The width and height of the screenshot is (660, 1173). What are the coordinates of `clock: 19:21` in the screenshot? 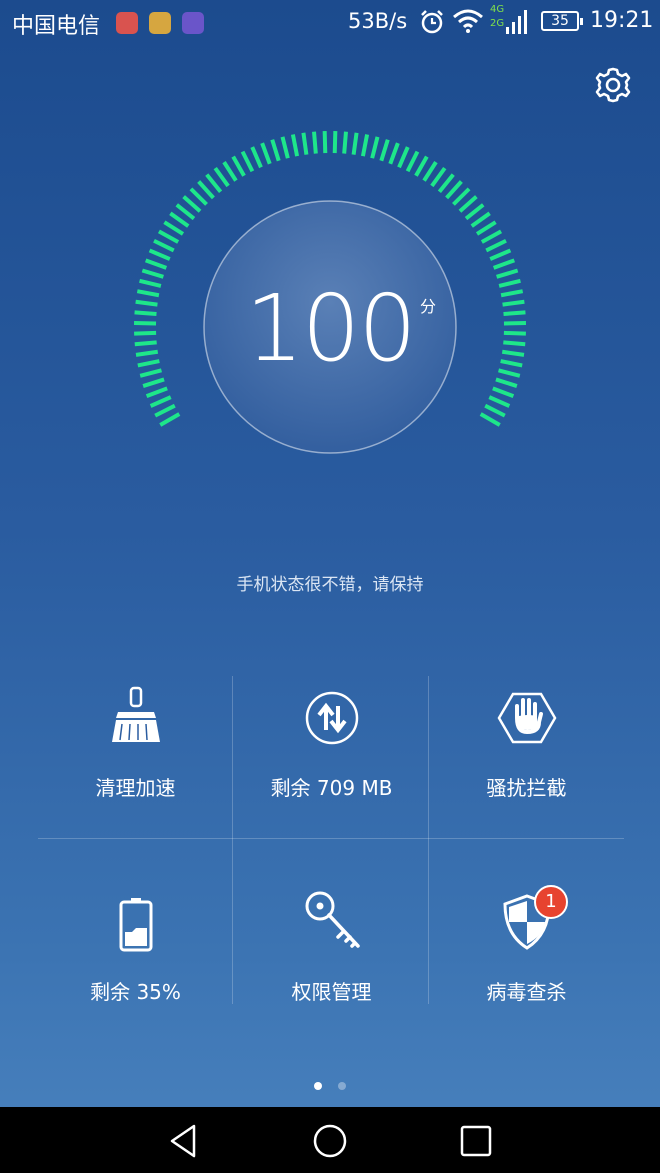 It's located at (622, 20).